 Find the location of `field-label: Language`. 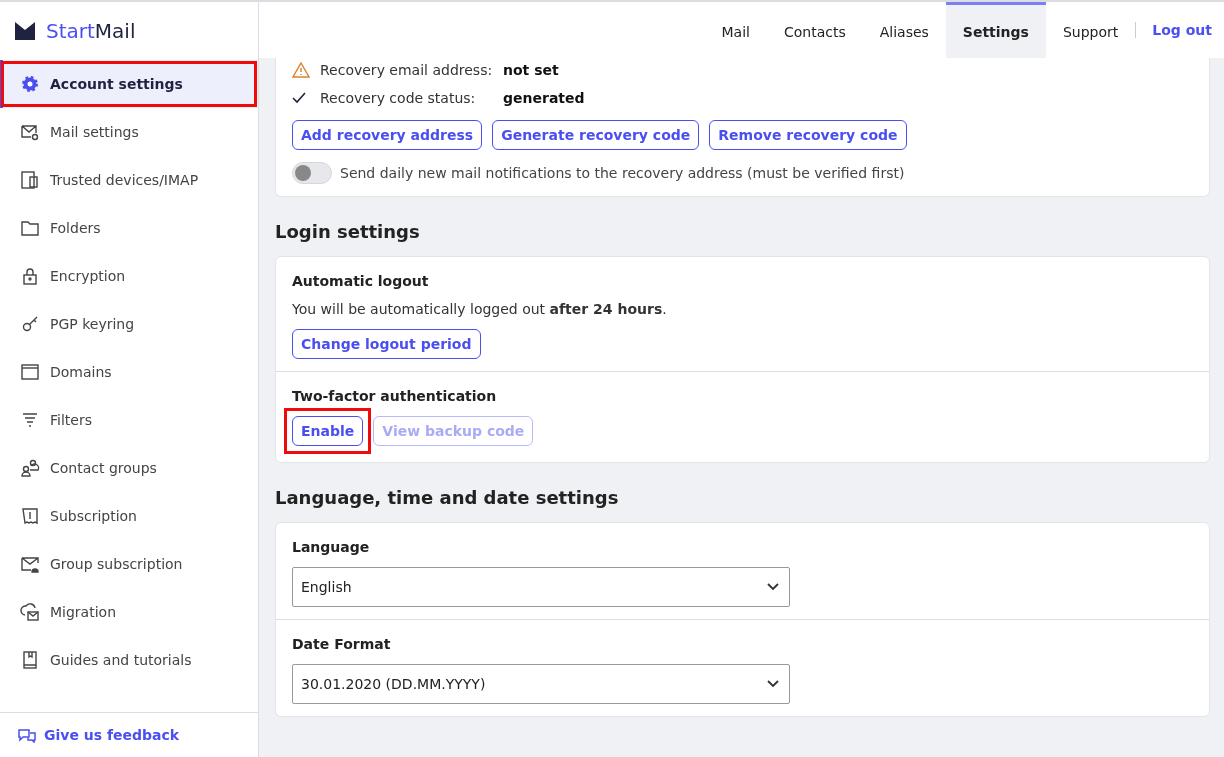

field-label: Language is located at coordinates (331, 547).